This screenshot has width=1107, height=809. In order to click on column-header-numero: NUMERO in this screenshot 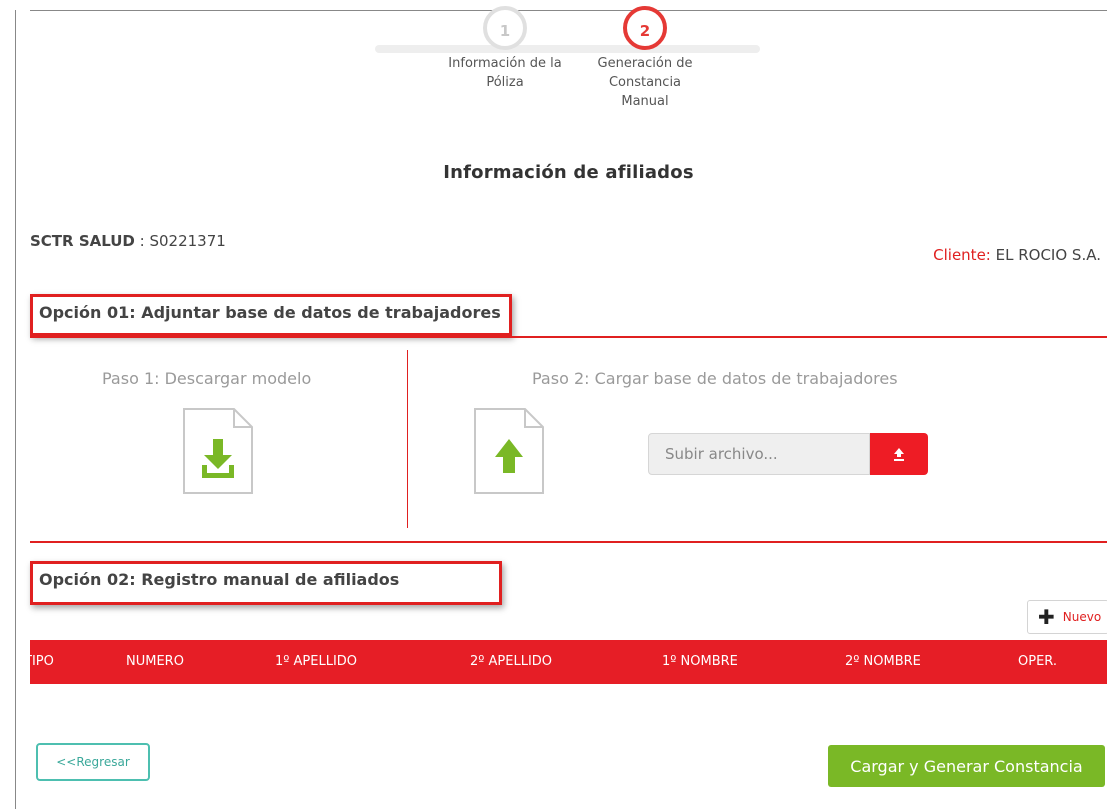, I will do `click(155, 661)`.